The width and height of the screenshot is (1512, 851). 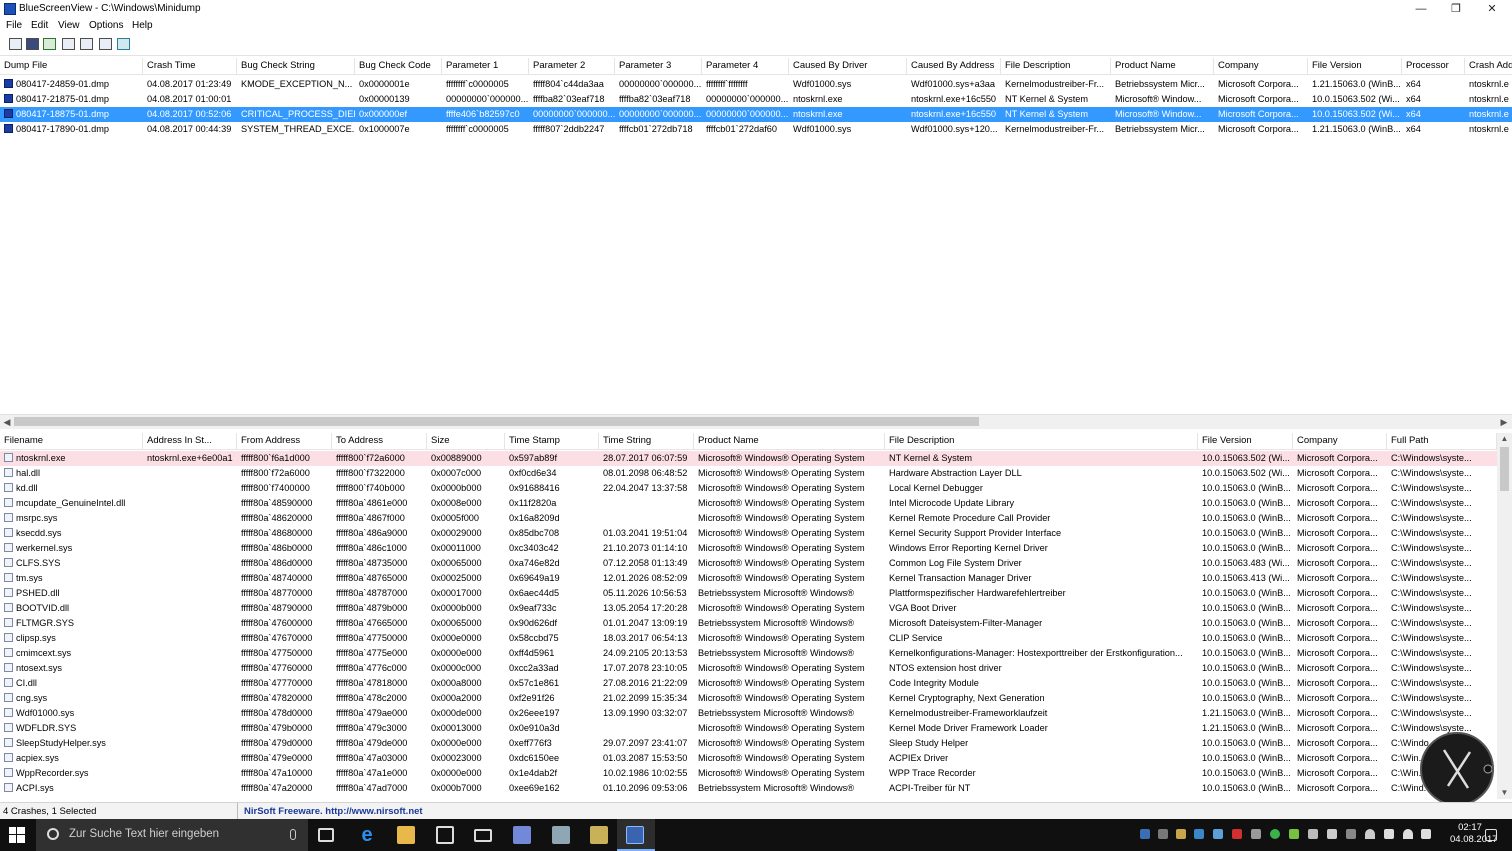 I want to click on crash-header-bug-check-code: Bug Check Code, so click(x=398, y=66).